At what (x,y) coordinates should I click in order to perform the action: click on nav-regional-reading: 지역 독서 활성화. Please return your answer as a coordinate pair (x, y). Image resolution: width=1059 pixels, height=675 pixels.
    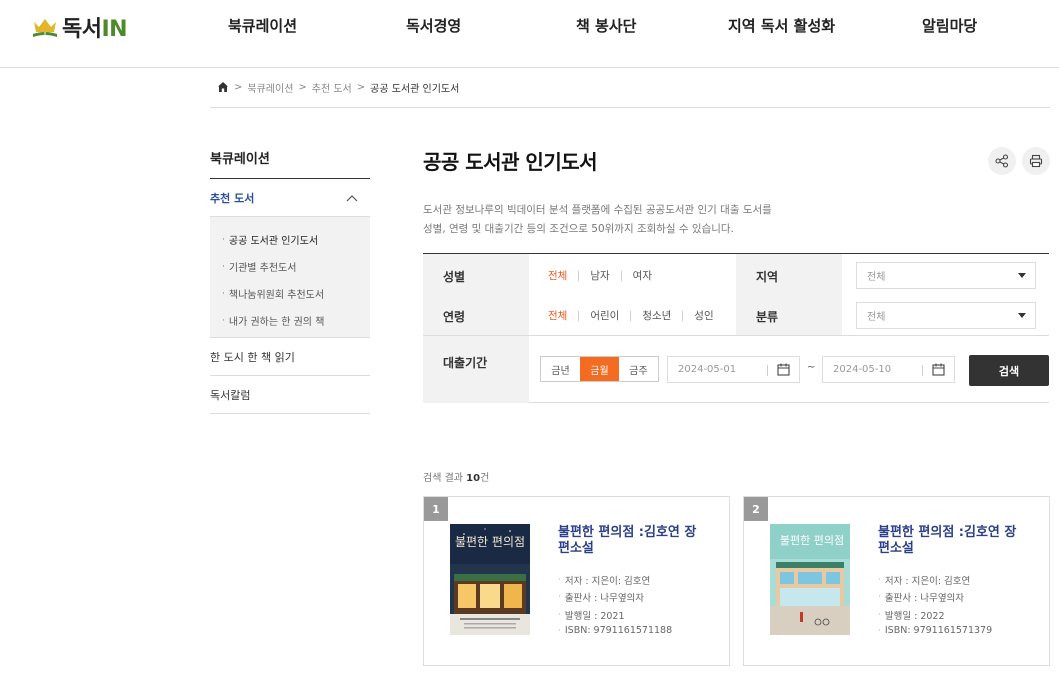
    Looking at the image, I should click on (781, 25).